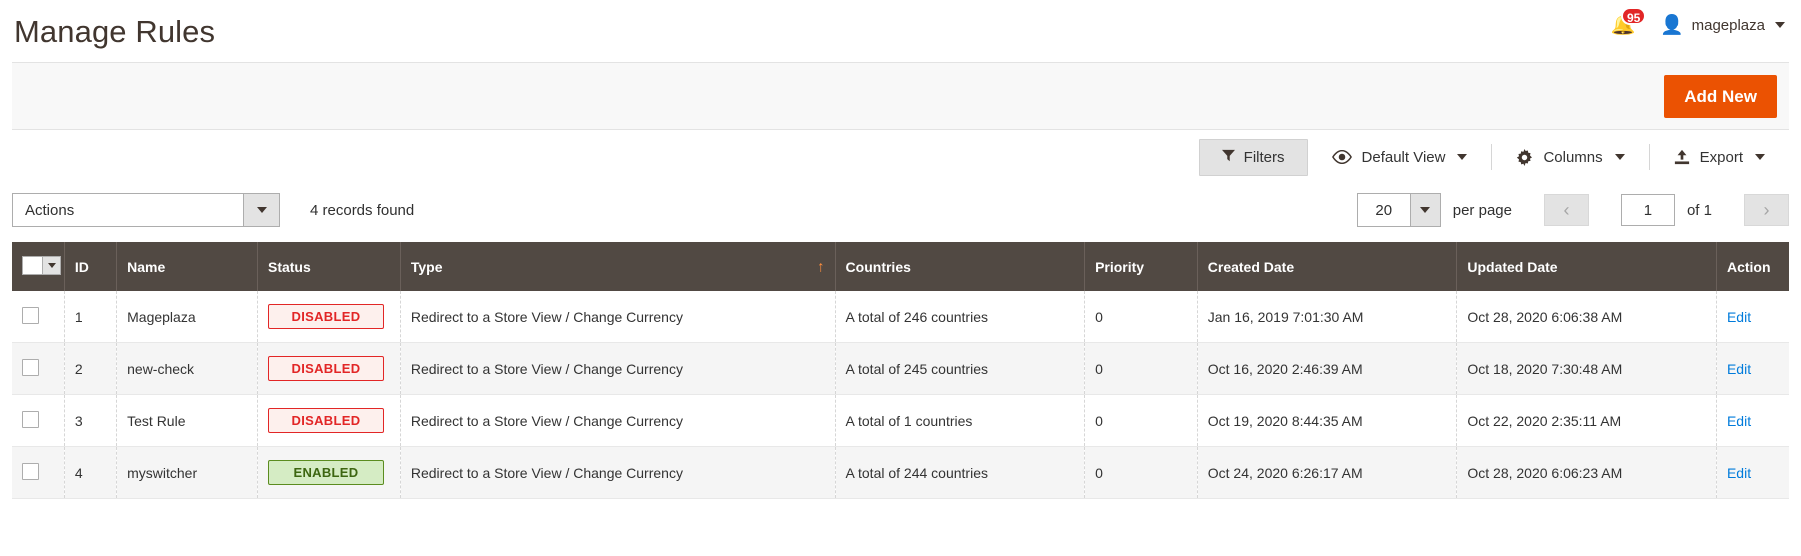 This screenshot has height=556, width=1801. Describe the element at coordinates (362, 210) in the screenshot. I see `records-found-label: 4 records found` at that location.